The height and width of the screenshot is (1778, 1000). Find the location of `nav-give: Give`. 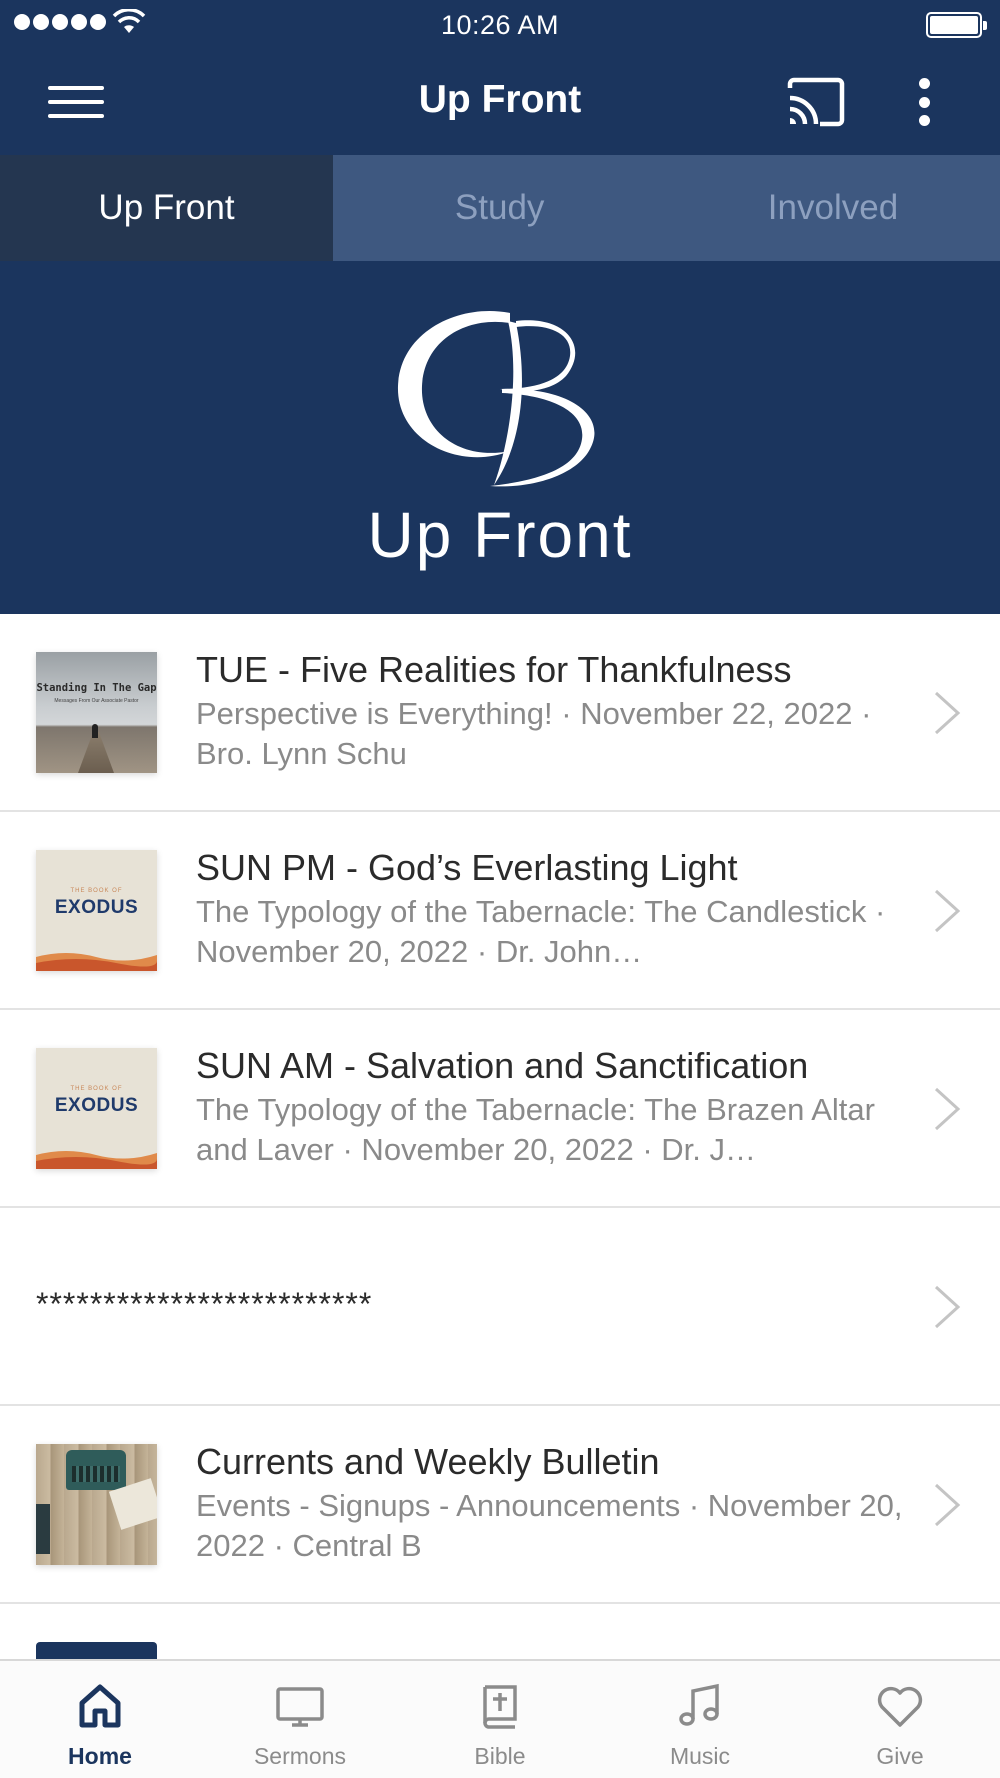

nav-give: Give is located at coordinates (900, 1719).